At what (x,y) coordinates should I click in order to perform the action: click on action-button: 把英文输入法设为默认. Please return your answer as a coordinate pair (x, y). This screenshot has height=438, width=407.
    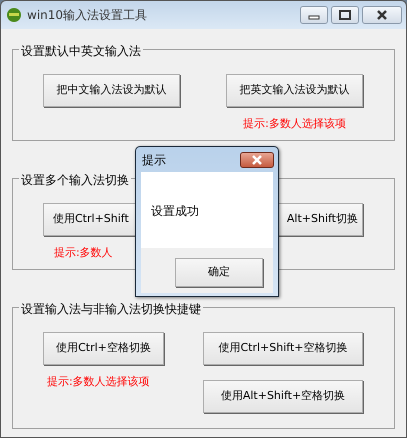
    Looking at the image, I should click on (294, 90).